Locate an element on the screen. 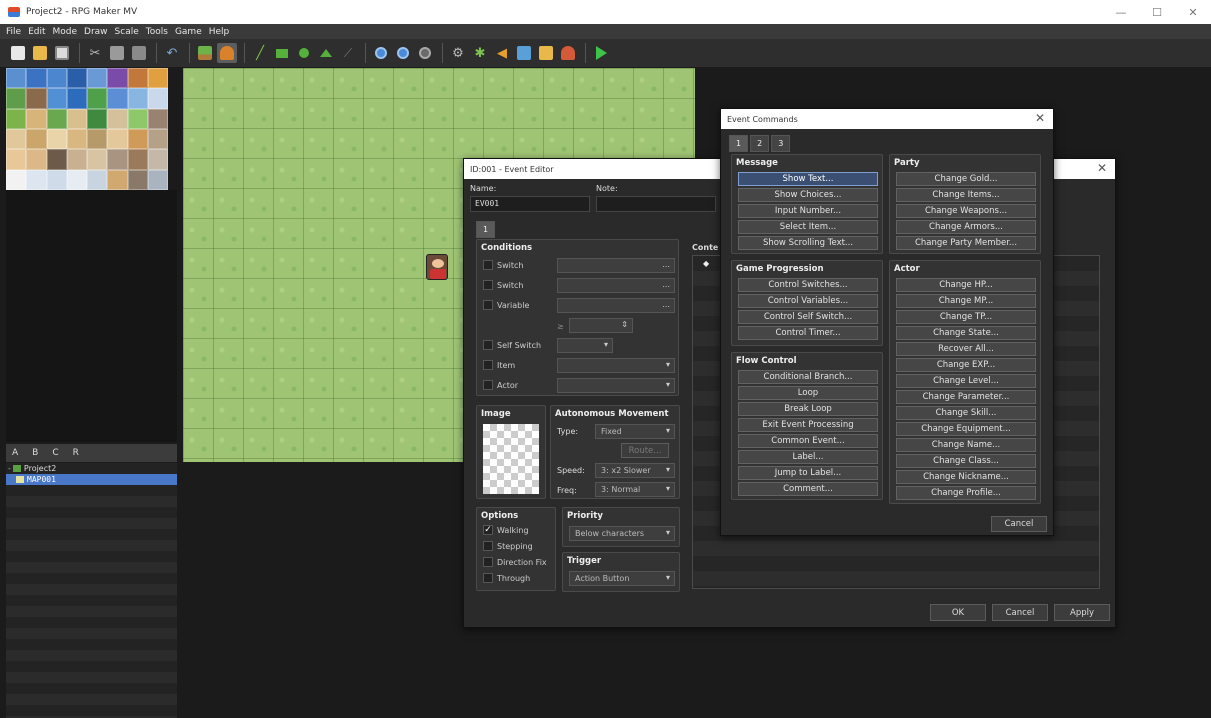 The width and height of the screenshot is (1211, 718). ok-button: OK is located at coordinates (958, 612).